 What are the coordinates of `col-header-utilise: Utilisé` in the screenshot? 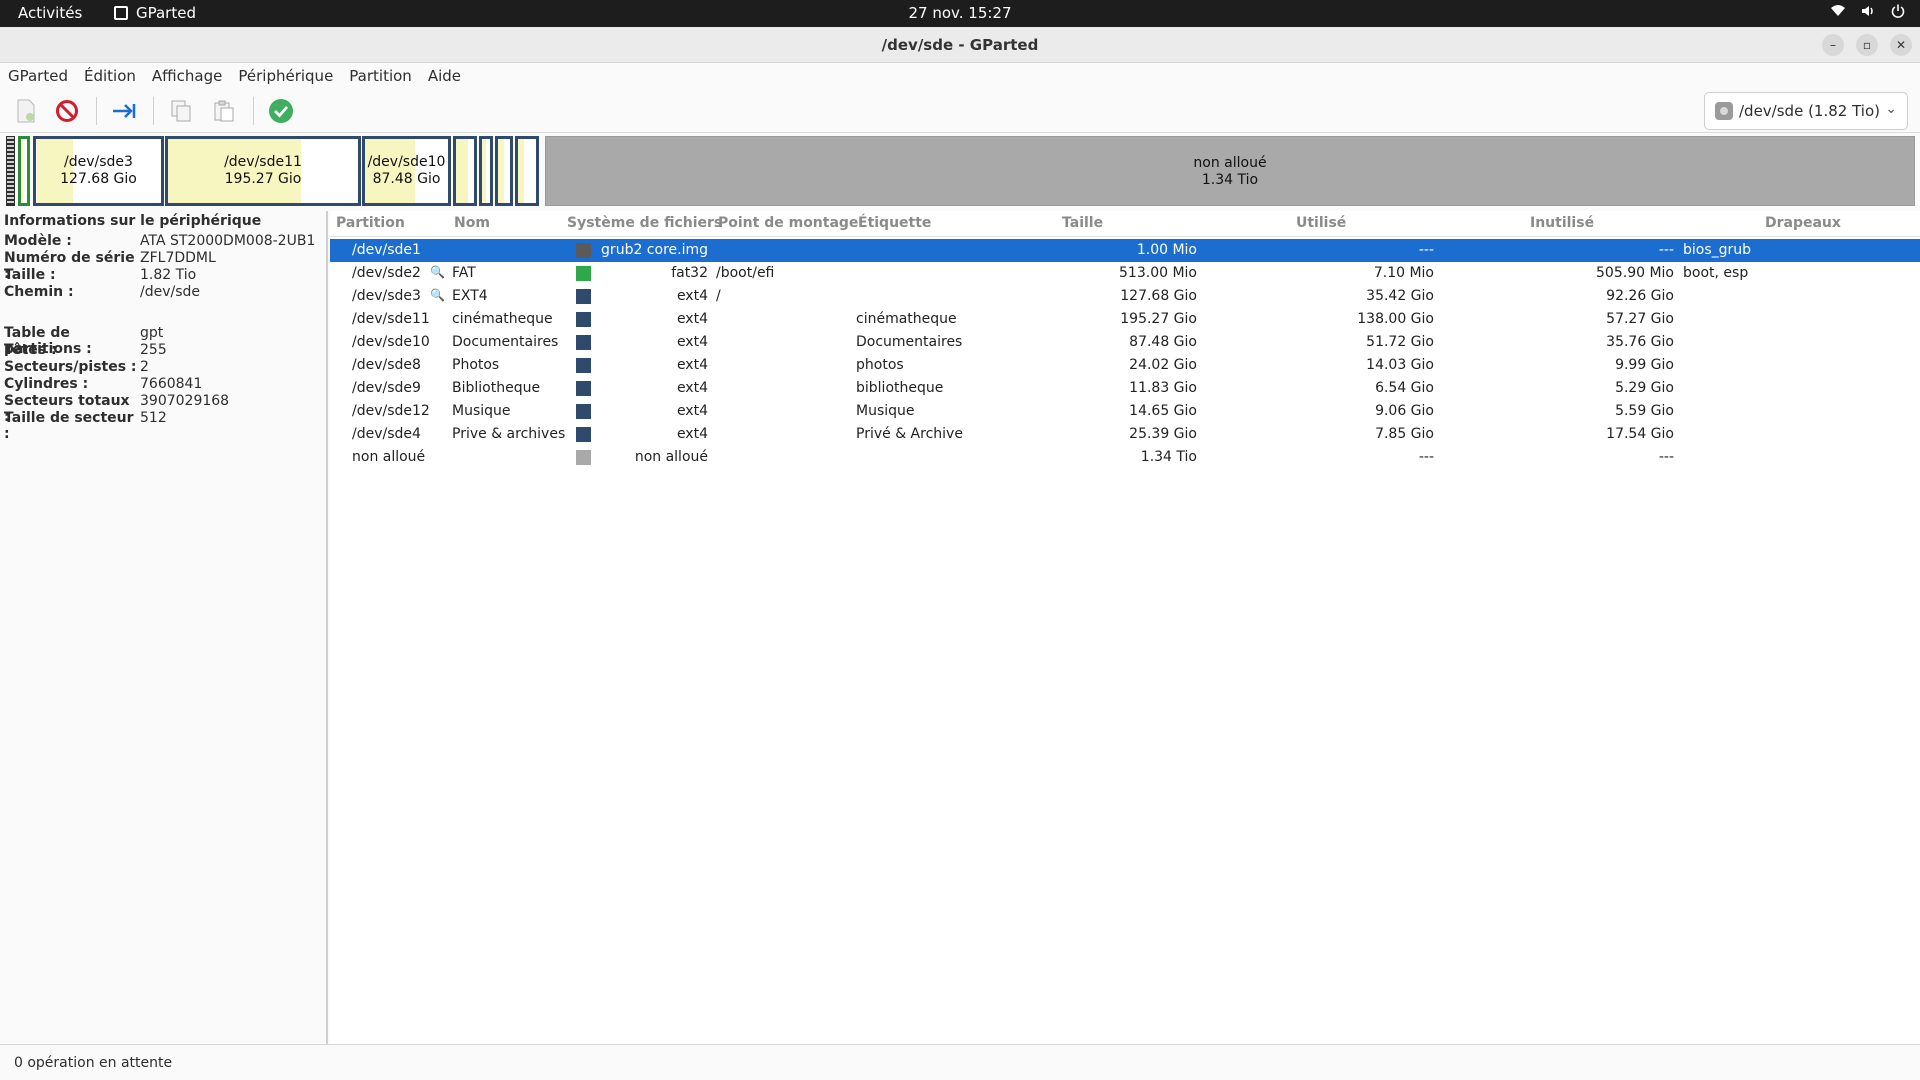 It's located at (1321, 223).